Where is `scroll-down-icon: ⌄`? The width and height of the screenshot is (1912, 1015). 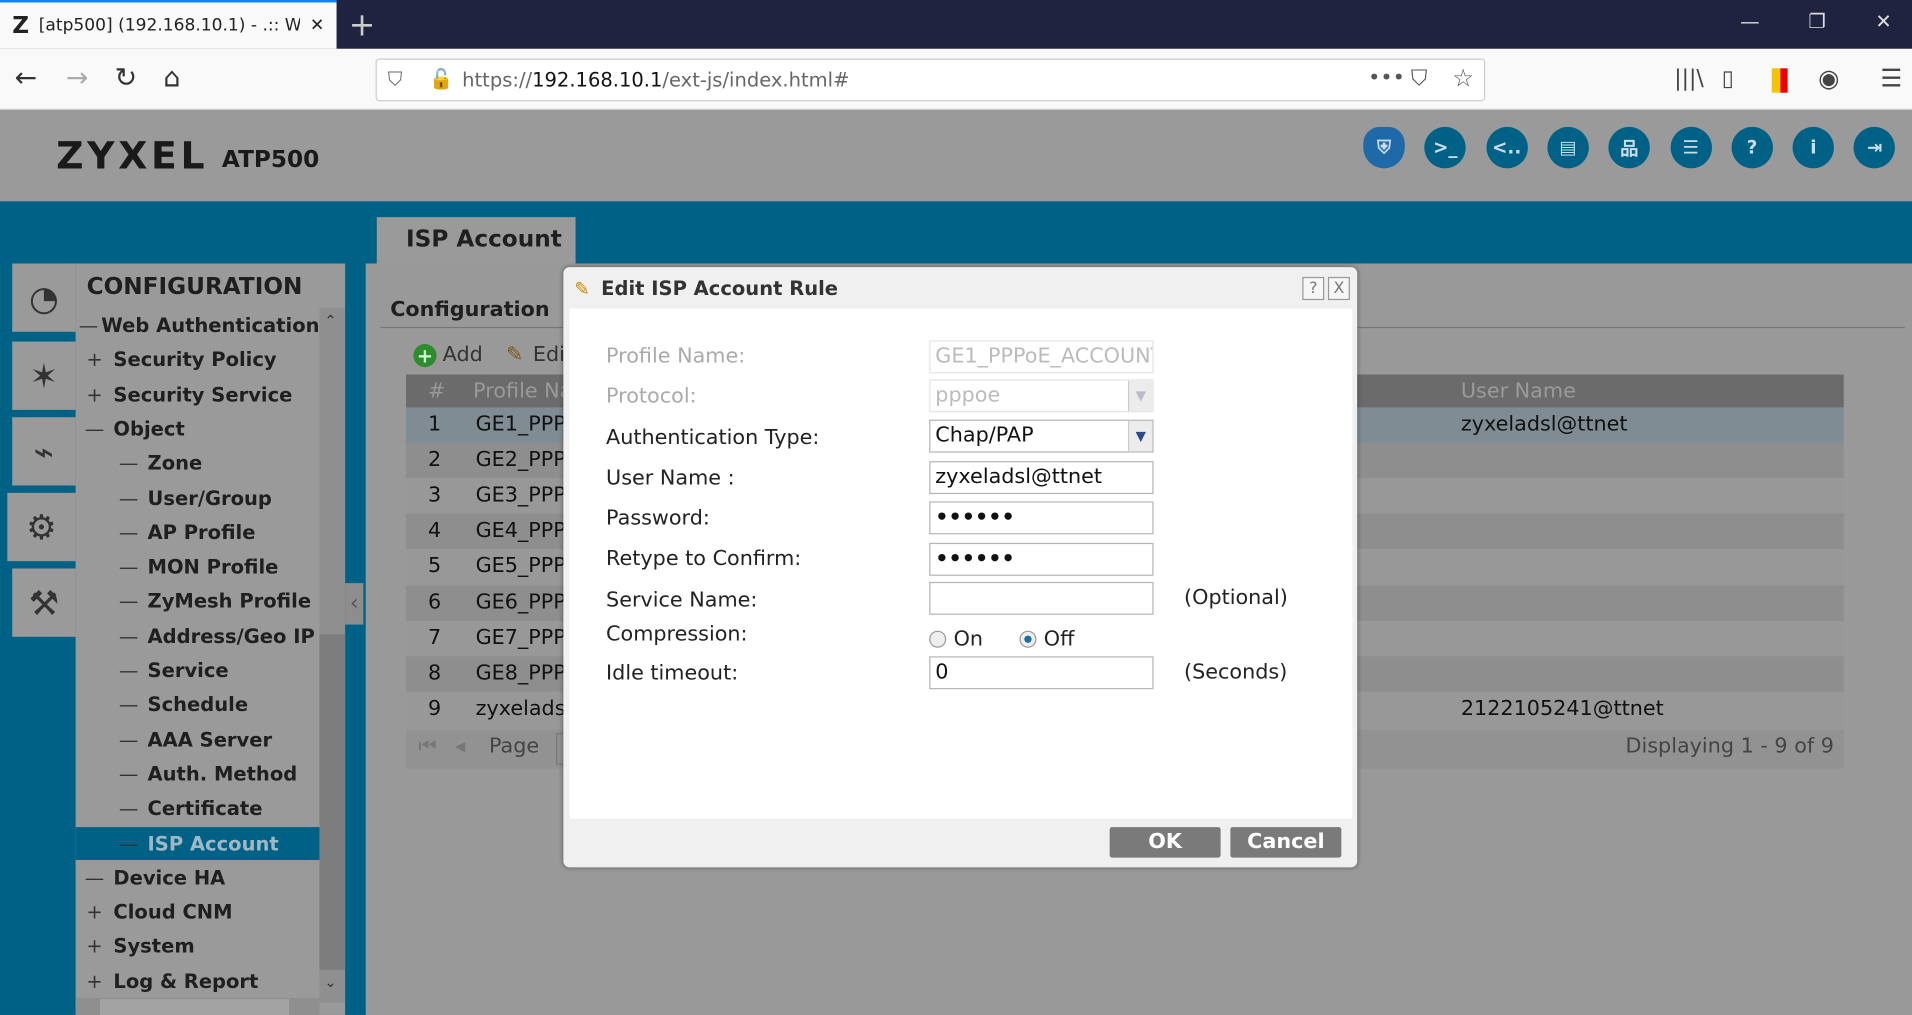
scroll-down-icon: ⌄ is located at coordinates (330, 981).